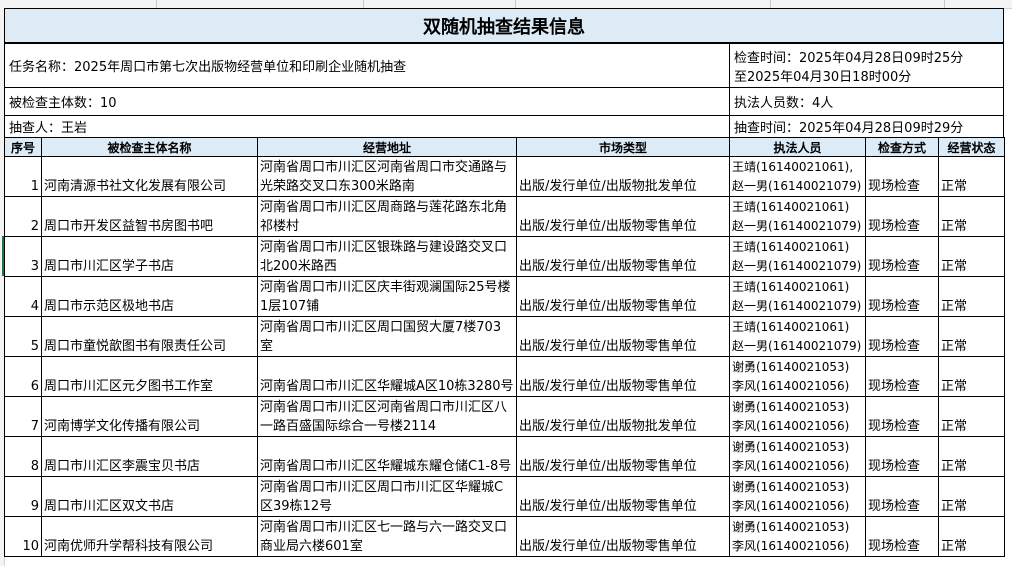 The width and height of the screenshot is (1012, 566). What do you see at coordinates (149, 536) in the screenshot?
I see `cell-subject-name: 河南优师升学帮科技有限公司` at bounding box center [149, 536].